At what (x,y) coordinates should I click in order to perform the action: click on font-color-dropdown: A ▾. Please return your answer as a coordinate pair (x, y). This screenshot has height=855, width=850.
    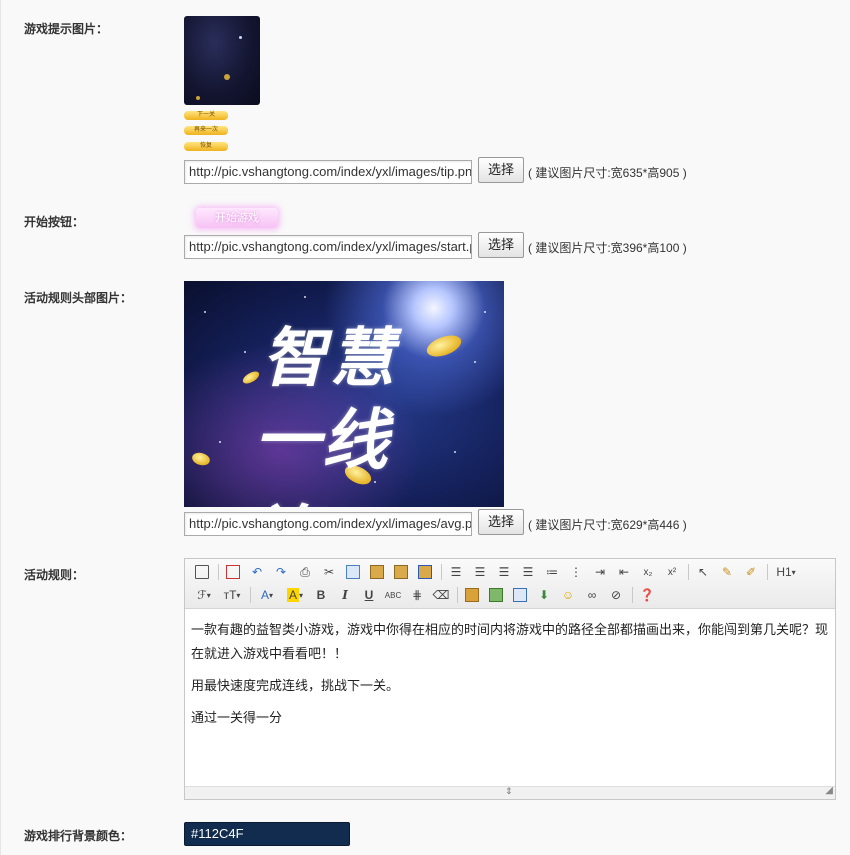
    Looking at the image, I should click on (267, 595).